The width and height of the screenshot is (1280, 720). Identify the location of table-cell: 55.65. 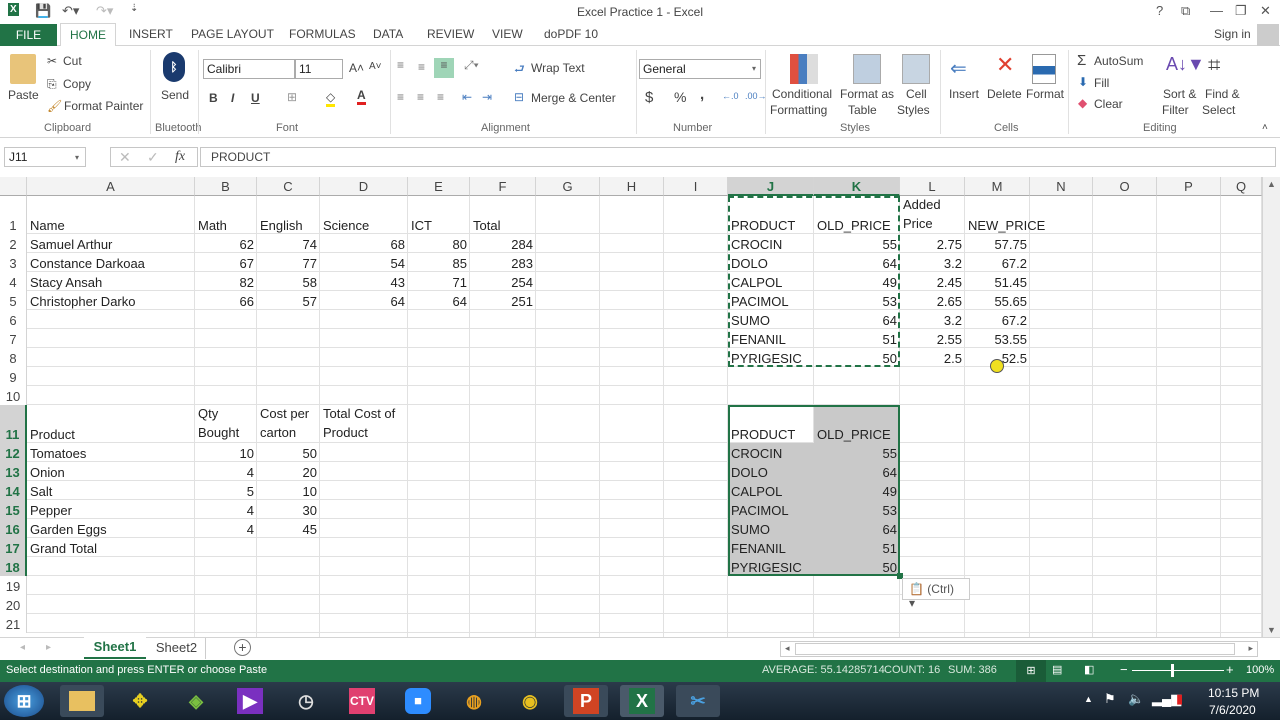
(997, 300).